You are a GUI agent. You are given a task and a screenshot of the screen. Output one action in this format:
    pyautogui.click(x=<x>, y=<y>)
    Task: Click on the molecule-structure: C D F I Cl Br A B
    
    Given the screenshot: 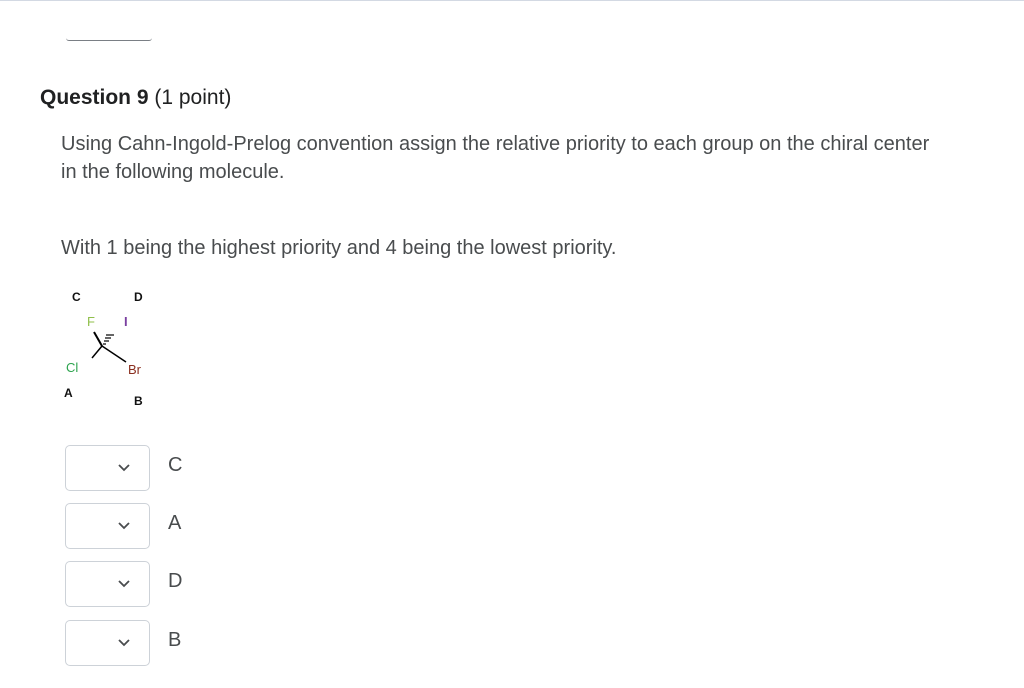 What is the action you would take?
    pyautogui.click(x=111, y=348)
    